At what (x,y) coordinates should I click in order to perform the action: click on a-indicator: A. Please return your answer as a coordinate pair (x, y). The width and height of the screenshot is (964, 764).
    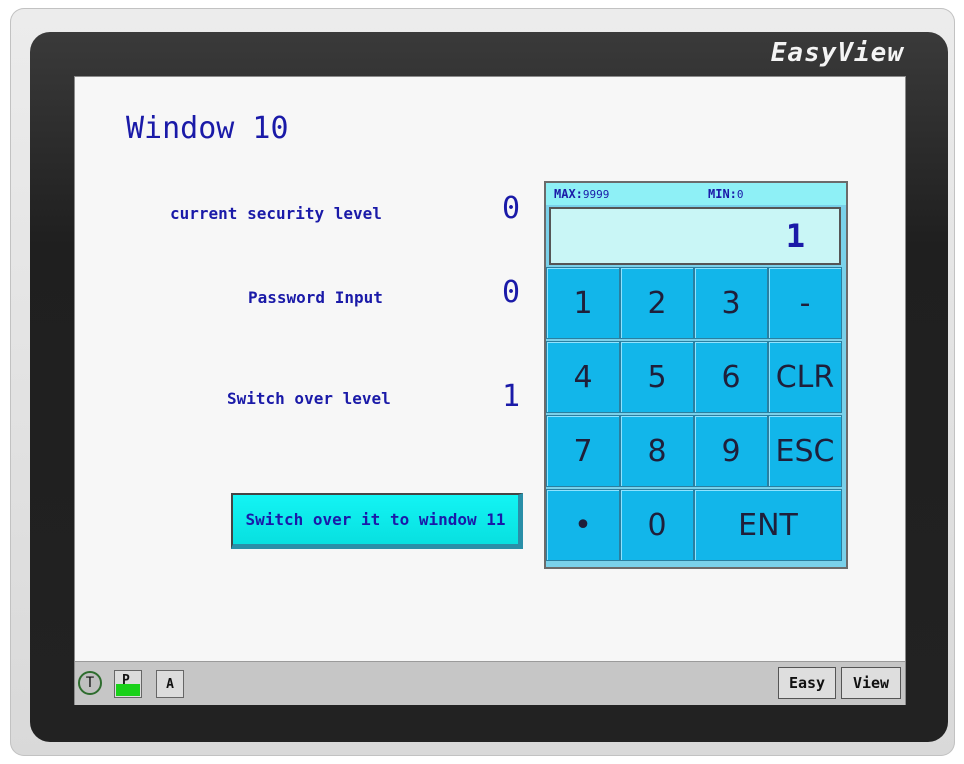
    Looking at the image, I should click on (170, 684).